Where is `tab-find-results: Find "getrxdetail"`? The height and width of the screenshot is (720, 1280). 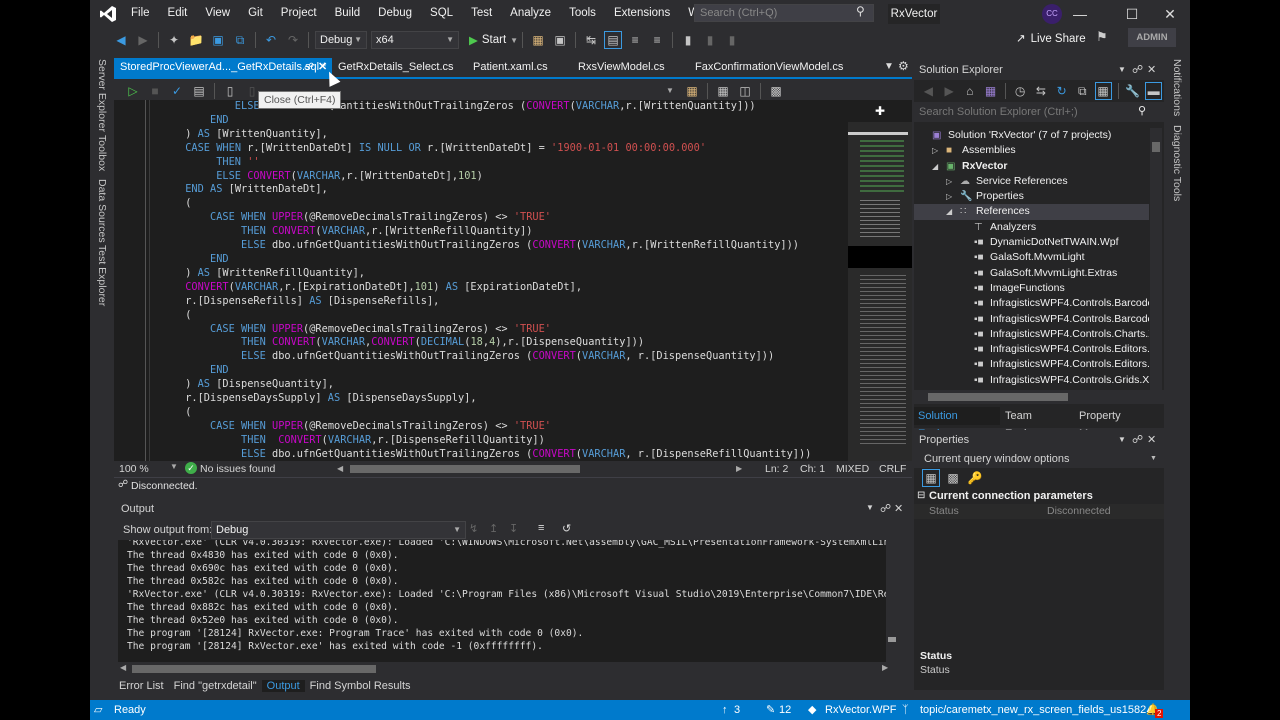
tab-find-results: Find "getrxdetail" is located at coordinates (215, 686).